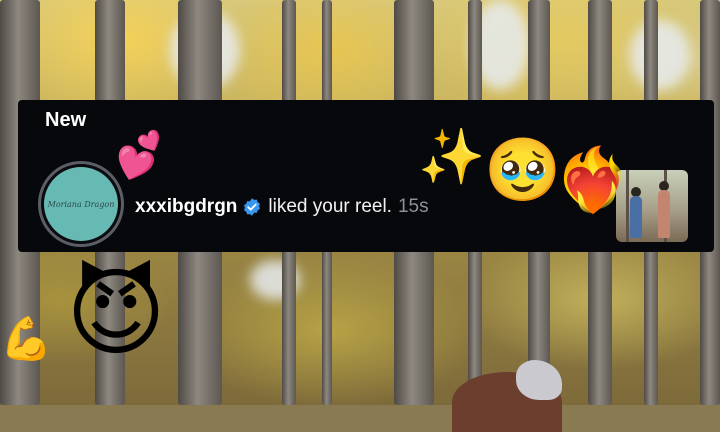  What do you see at coordinates (330, 206) in the screenshot?
I see `notification-action: liked your reel.` at bounding box center [330, 206].